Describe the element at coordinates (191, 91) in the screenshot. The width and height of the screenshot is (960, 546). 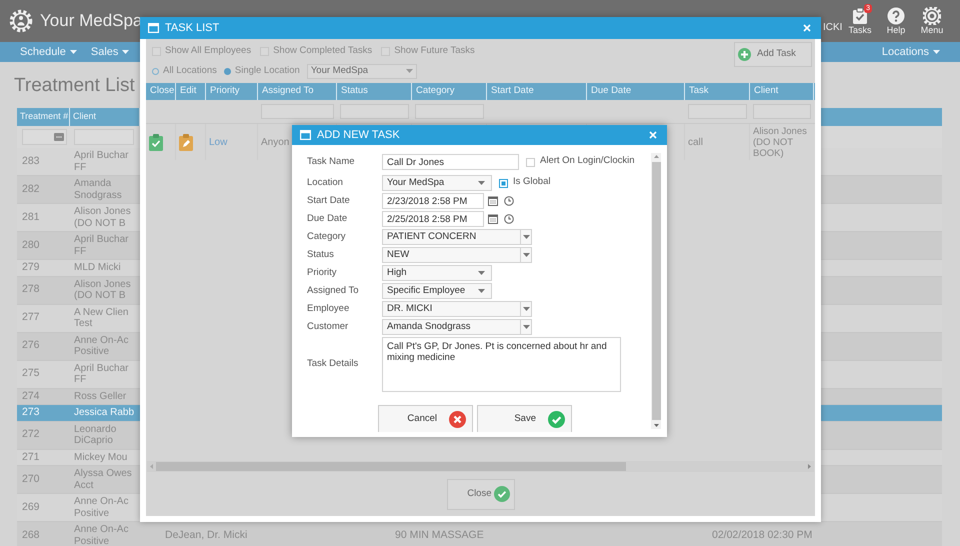
I see `column-header: Edit` at that location.